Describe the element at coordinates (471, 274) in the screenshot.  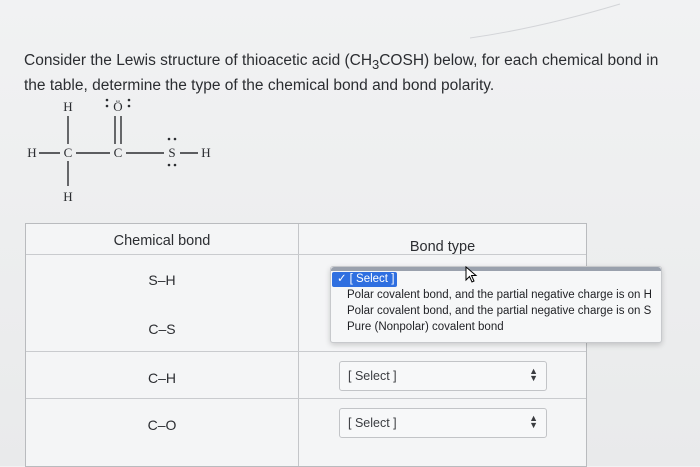
I see `mouse-cursor-icon` at that location.